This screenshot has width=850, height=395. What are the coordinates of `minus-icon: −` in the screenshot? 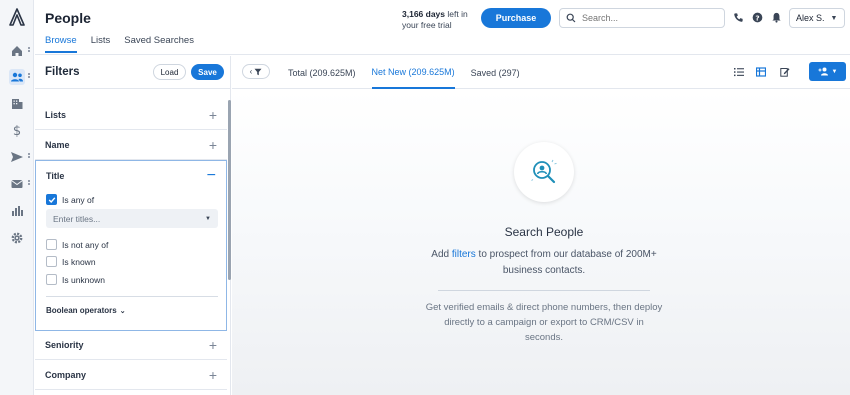 It's located at (211, 176).